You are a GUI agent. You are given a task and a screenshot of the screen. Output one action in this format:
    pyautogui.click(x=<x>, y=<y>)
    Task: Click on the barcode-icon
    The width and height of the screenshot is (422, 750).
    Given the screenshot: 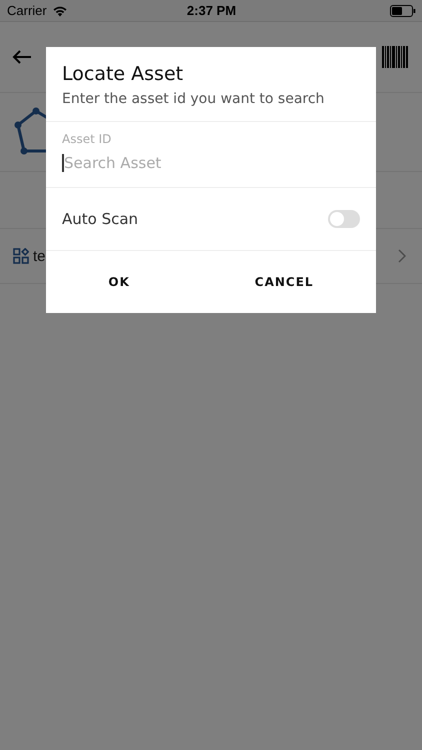 What is the action you would take?
    pyautogui.click(x=395, y=57)
    